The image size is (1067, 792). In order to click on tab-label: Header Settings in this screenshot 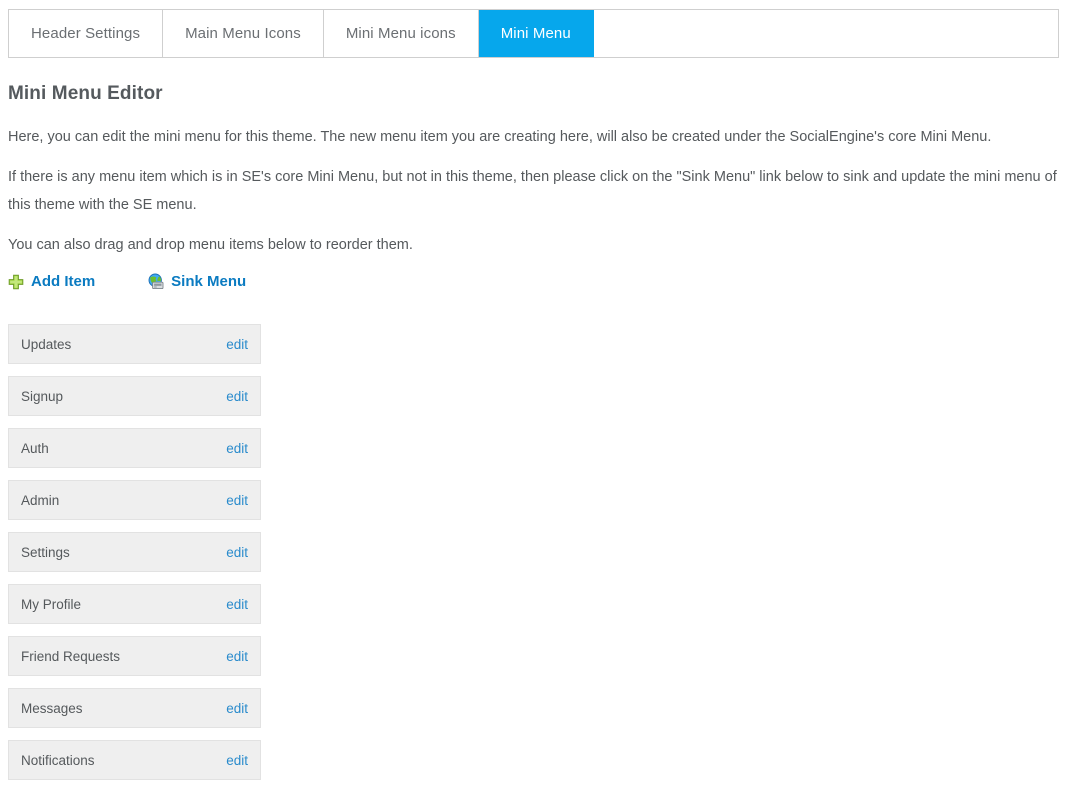, I will do `click(86, 33)`.